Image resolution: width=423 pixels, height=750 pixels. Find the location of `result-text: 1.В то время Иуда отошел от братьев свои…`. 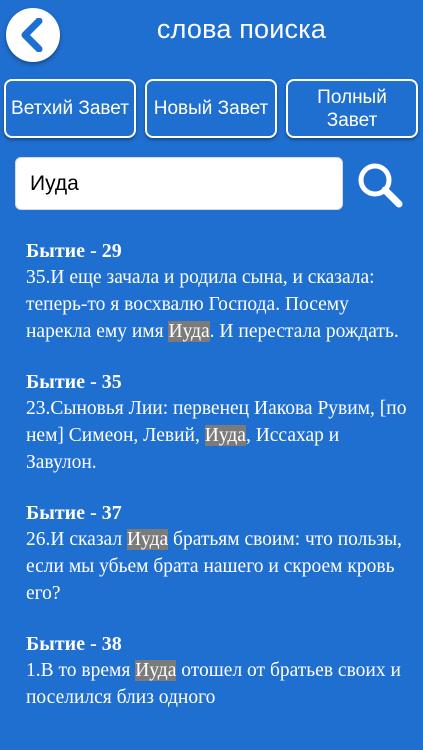

result-text: 1.В то время Иуда отошел от братьев свои… is located at coordinates (213, 684).